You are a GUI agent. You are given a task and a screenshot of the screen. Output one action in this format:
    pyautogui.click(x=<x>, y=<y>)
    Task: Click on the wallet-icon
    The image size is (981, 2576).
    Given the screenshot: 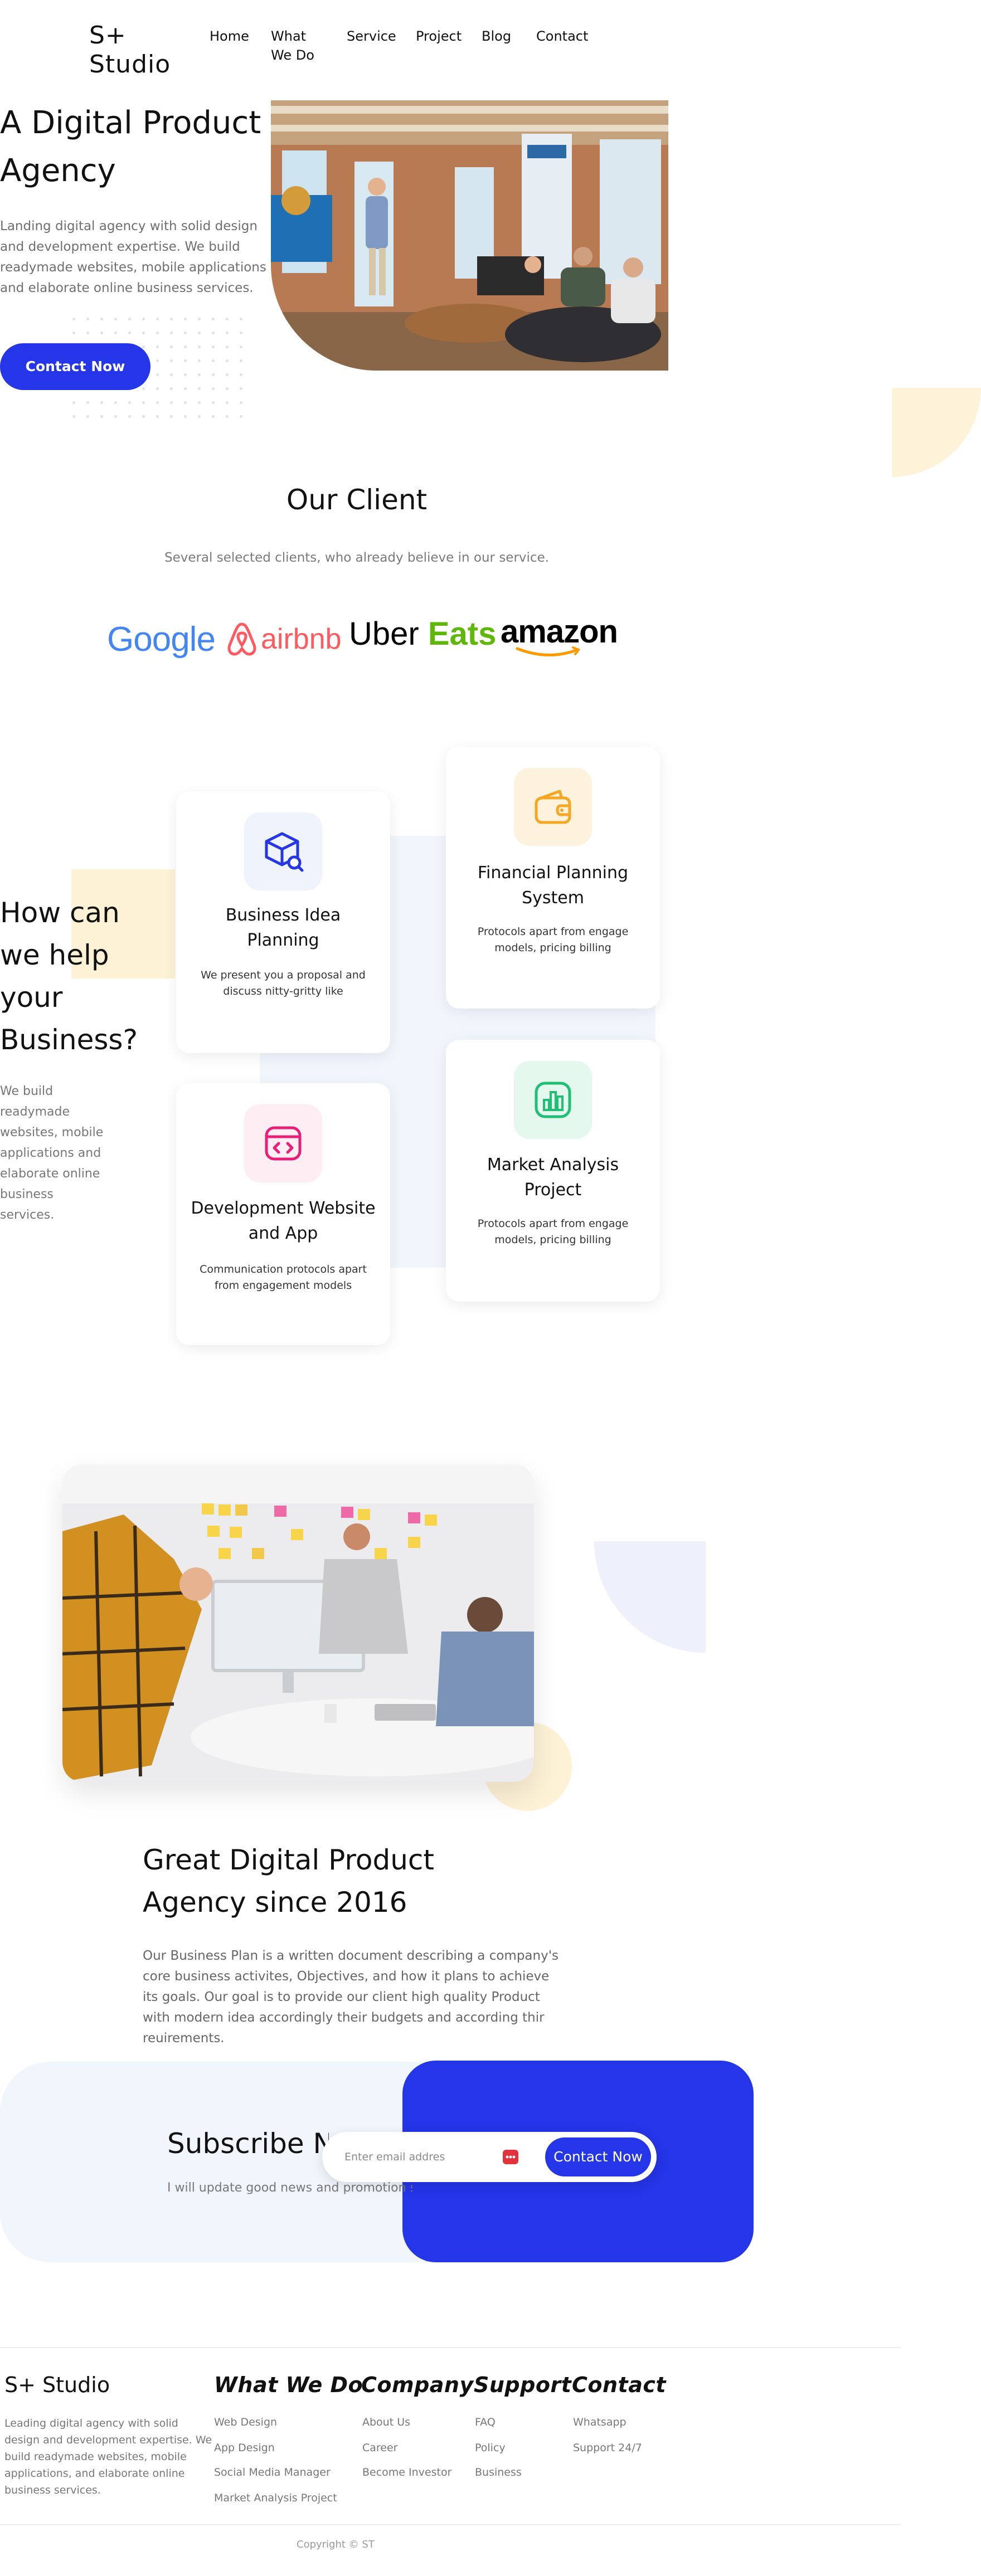 What is the action you would take?
    pyautogui.click(x=553, y=807)
    